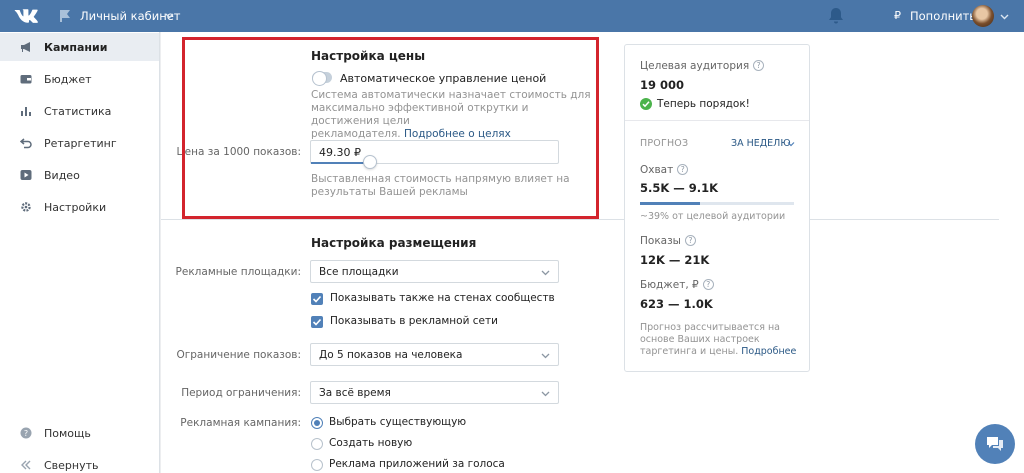 The image size is (1024, 473). I want to click on limit-select: До 5 показов на человека, so click(434, 354).